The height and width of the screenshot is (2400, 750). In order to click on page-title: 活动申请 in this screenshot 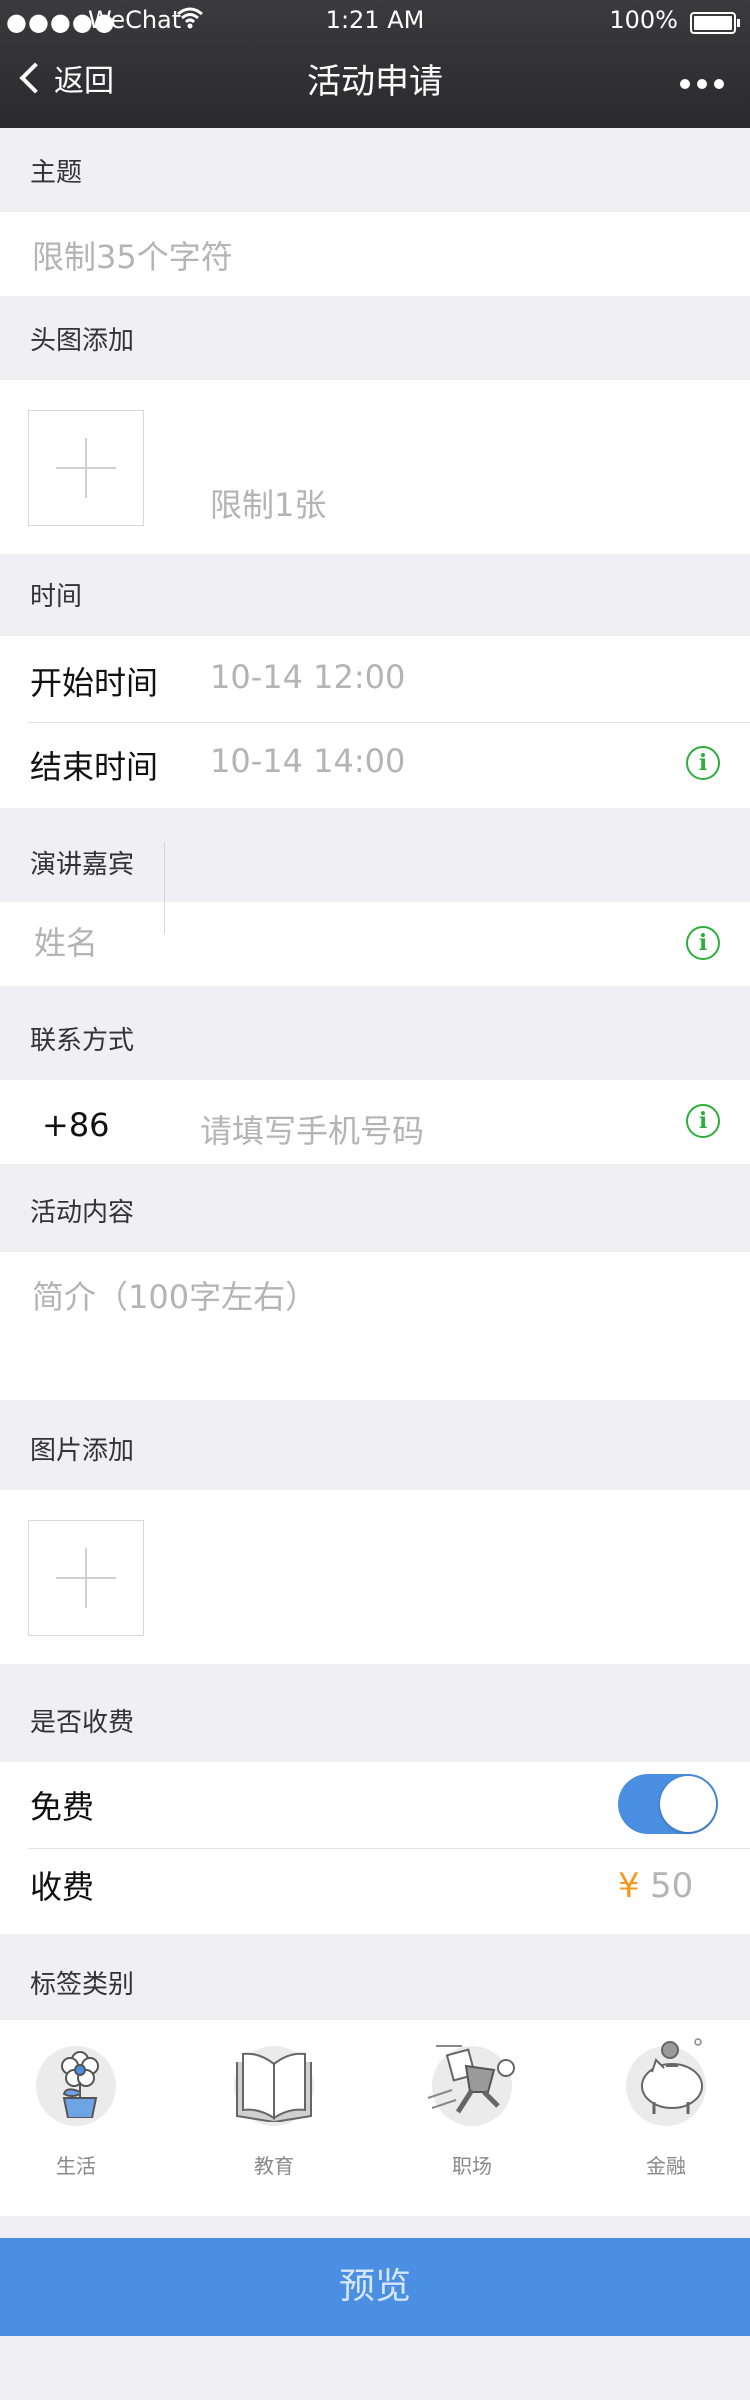, I will do `click(375, 82)`.